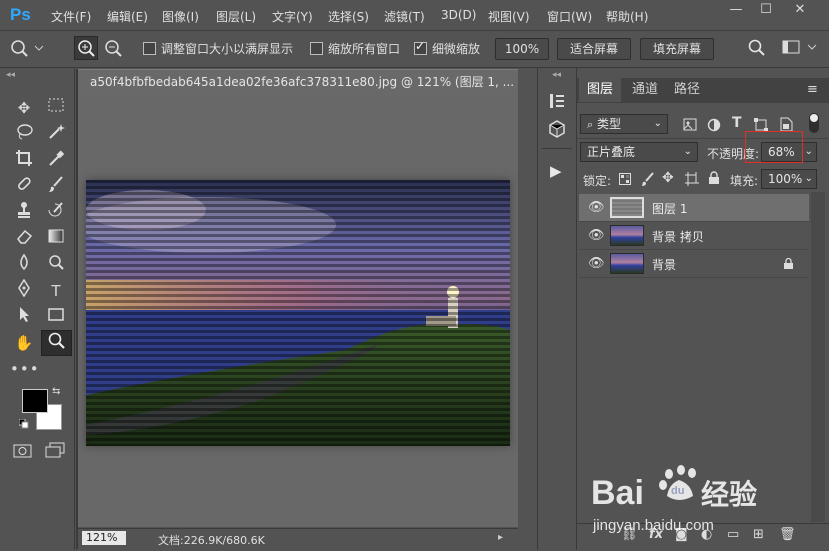  What do you see at coordinates (104, 538) in the screenshot?
I see `zoom-status-field: 121%` at bounding box center [104, 538].